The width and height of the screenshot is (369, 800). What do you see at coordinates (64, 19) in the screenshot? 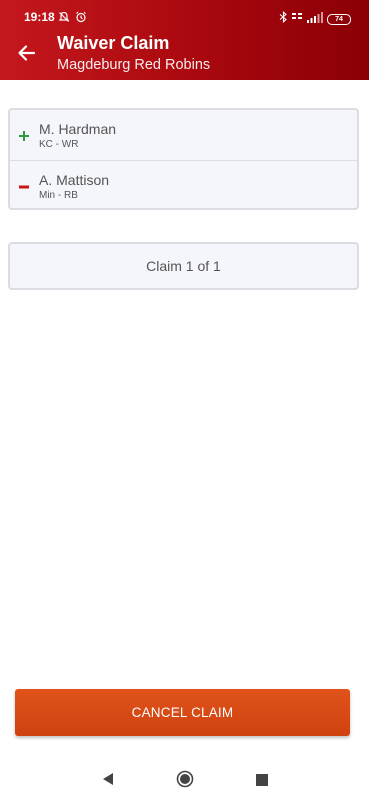
I see `muted-bell-icon` at bounding box center [64, 19].